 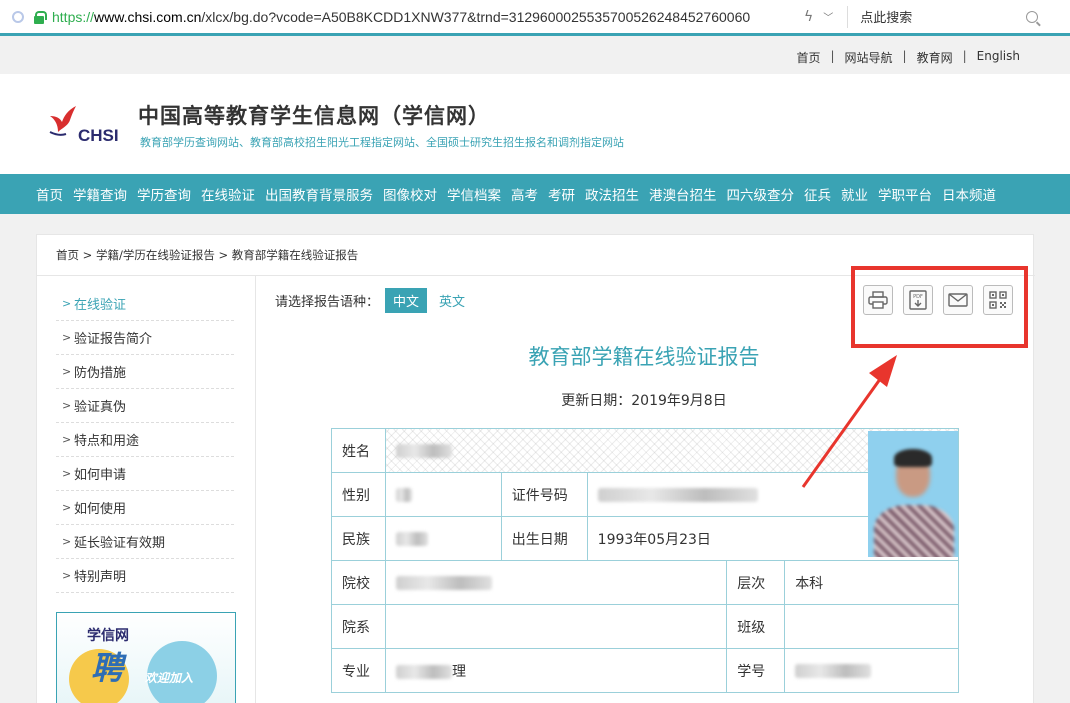 What do you see at coordinates (808, 17) in the screenshot?
I see `lightning-icon: ϟ` at bounding box center [808, 17].